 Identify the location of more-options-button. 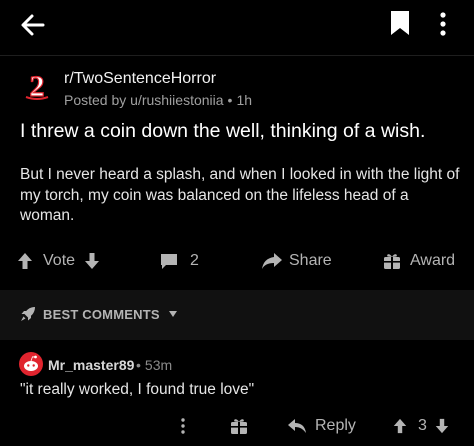
(443, 24).